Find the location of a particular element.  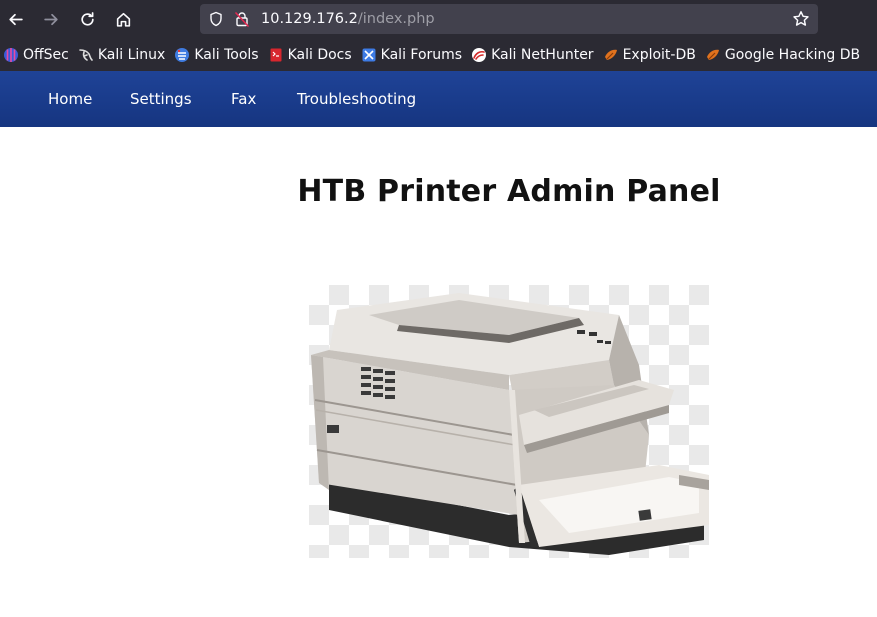

url-host: 10.129.176.2 is located at coordinates (309, 19).